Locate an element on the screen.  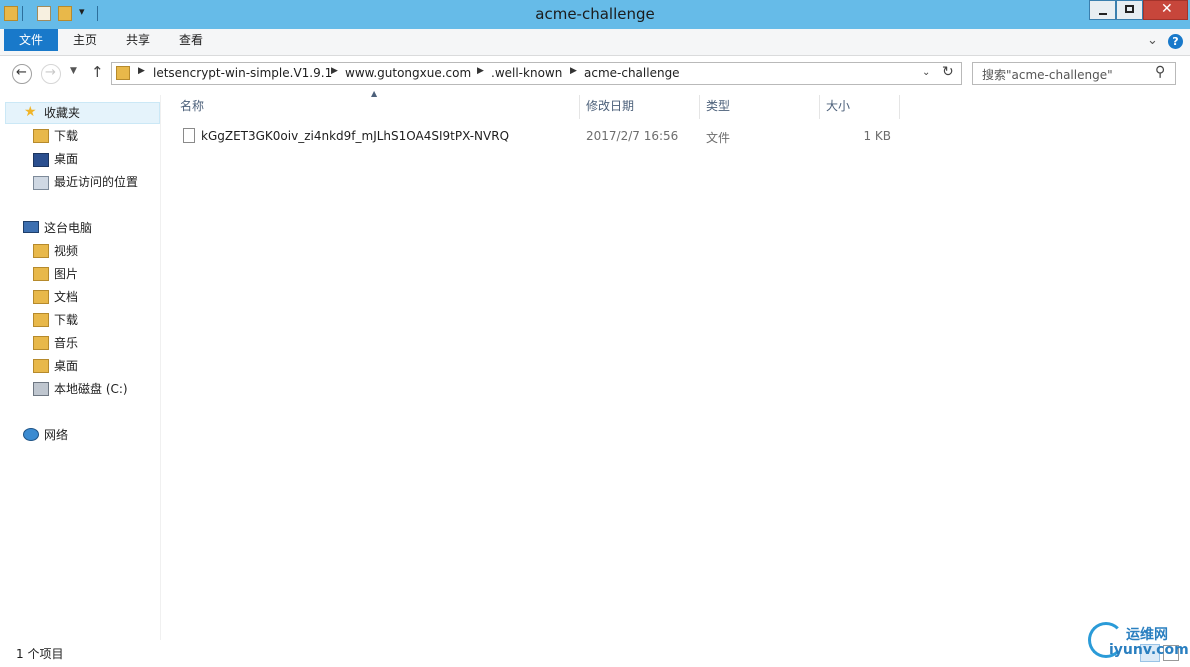
nav-item-desktop-pc: 桌面 is located at coordinates (66, 366).